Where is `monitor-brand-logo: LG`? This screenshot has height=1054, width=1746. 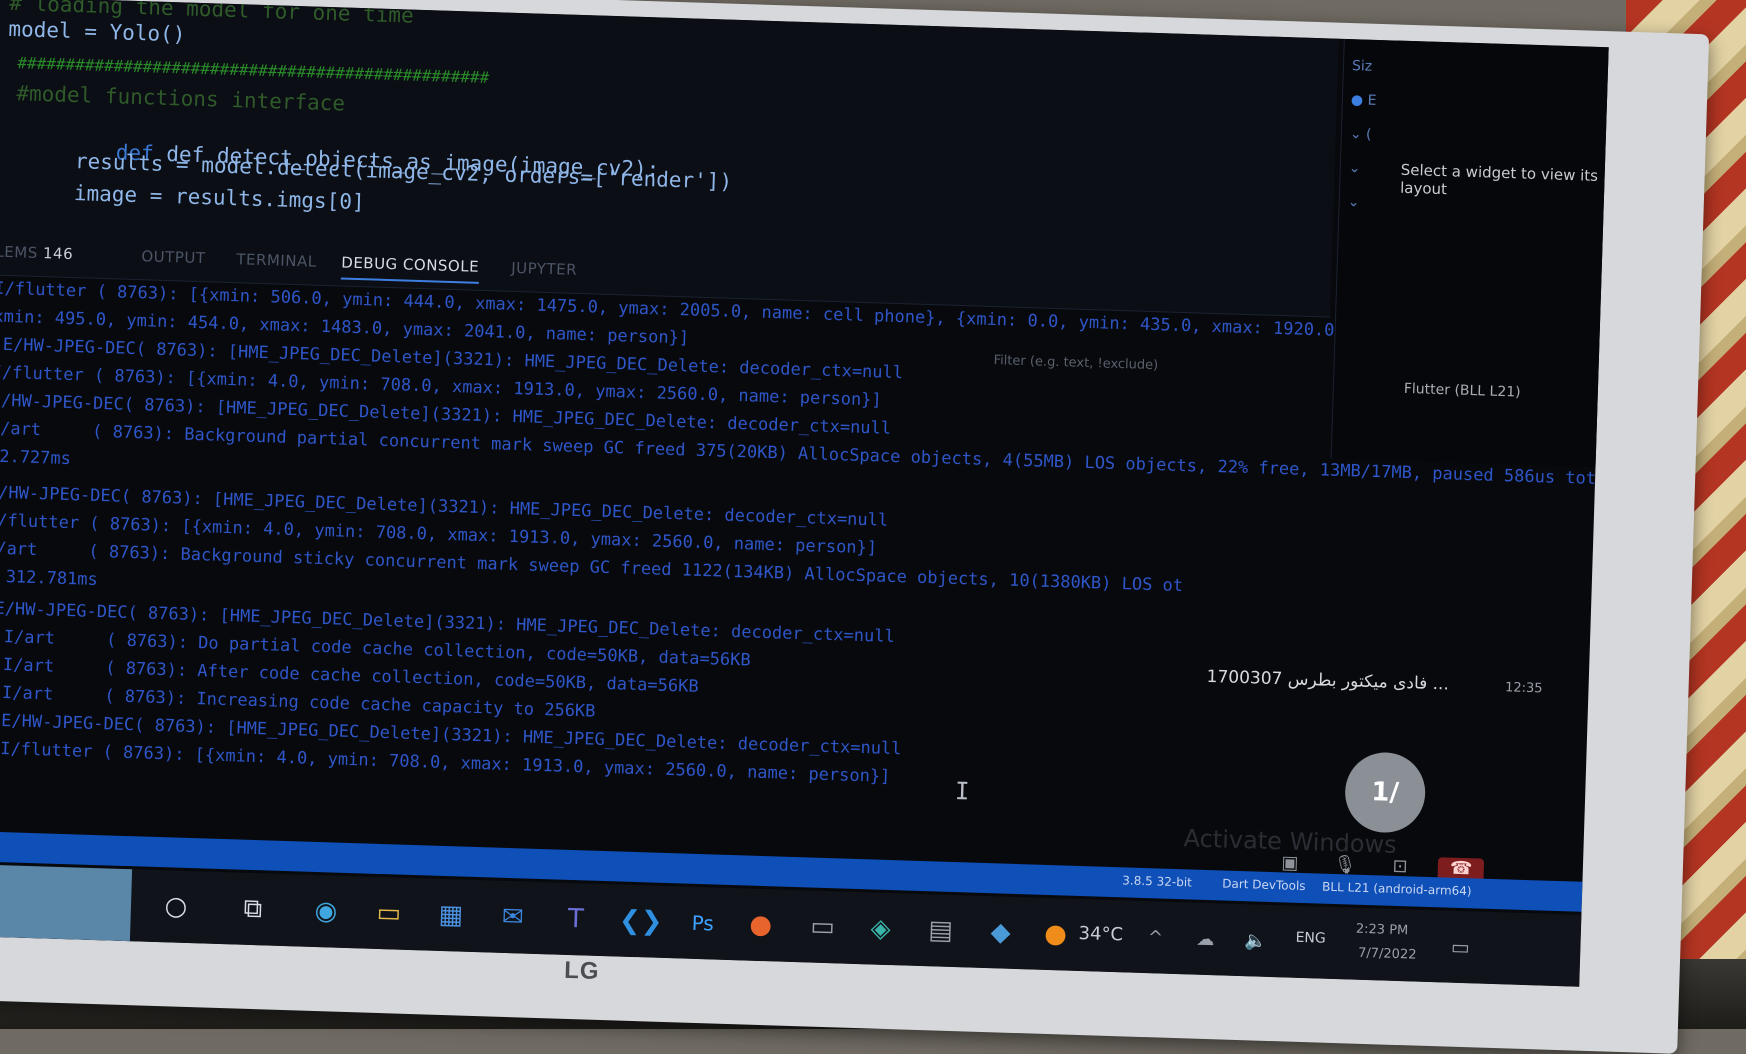 monitor-brand-logo: LG is located at coordinates (581, 970).